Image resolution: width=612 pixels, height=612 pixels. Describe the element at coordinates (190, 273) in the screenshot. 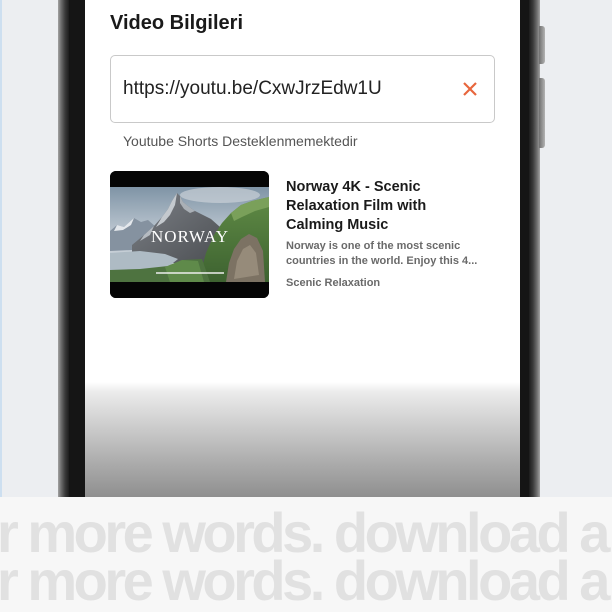

I see `thumbnail-caption-decoration` at that location.